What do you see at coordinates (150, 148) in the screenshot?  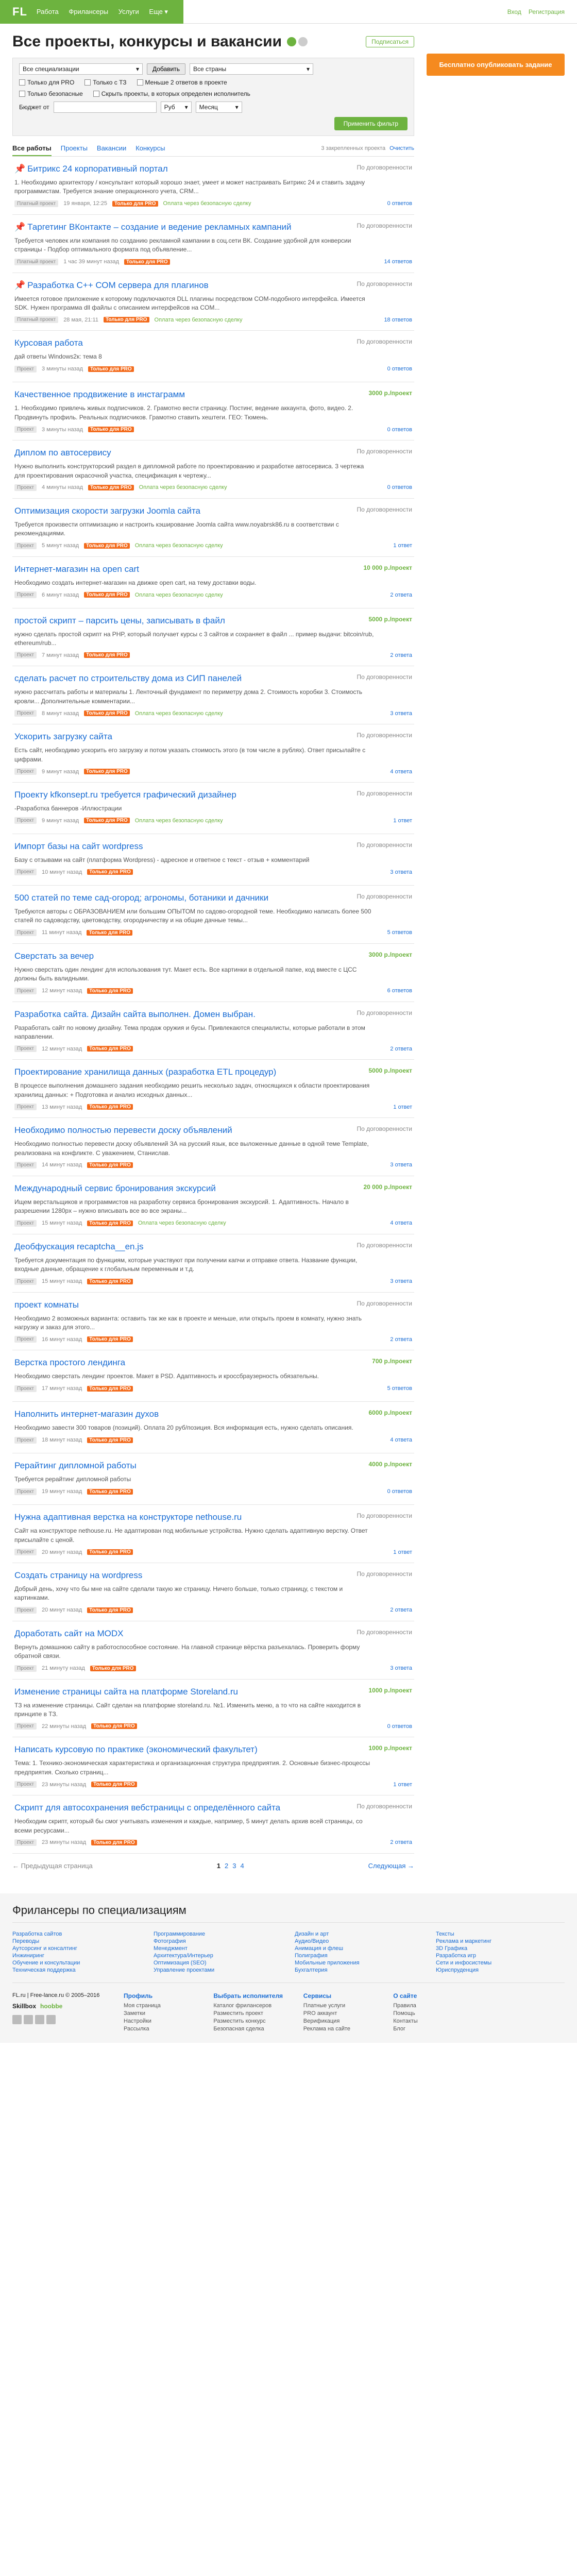 I see `tab-contests: Конкурсы` at bounding box center [150, 148].